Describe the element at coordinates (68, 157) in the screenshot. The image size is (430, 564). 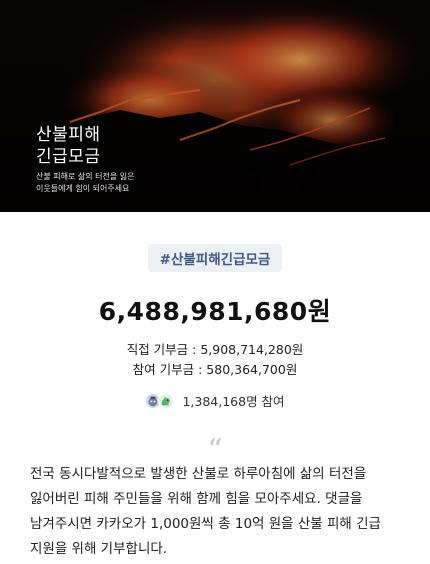
I see `hero-title-line2: 긴급모금` at that location.